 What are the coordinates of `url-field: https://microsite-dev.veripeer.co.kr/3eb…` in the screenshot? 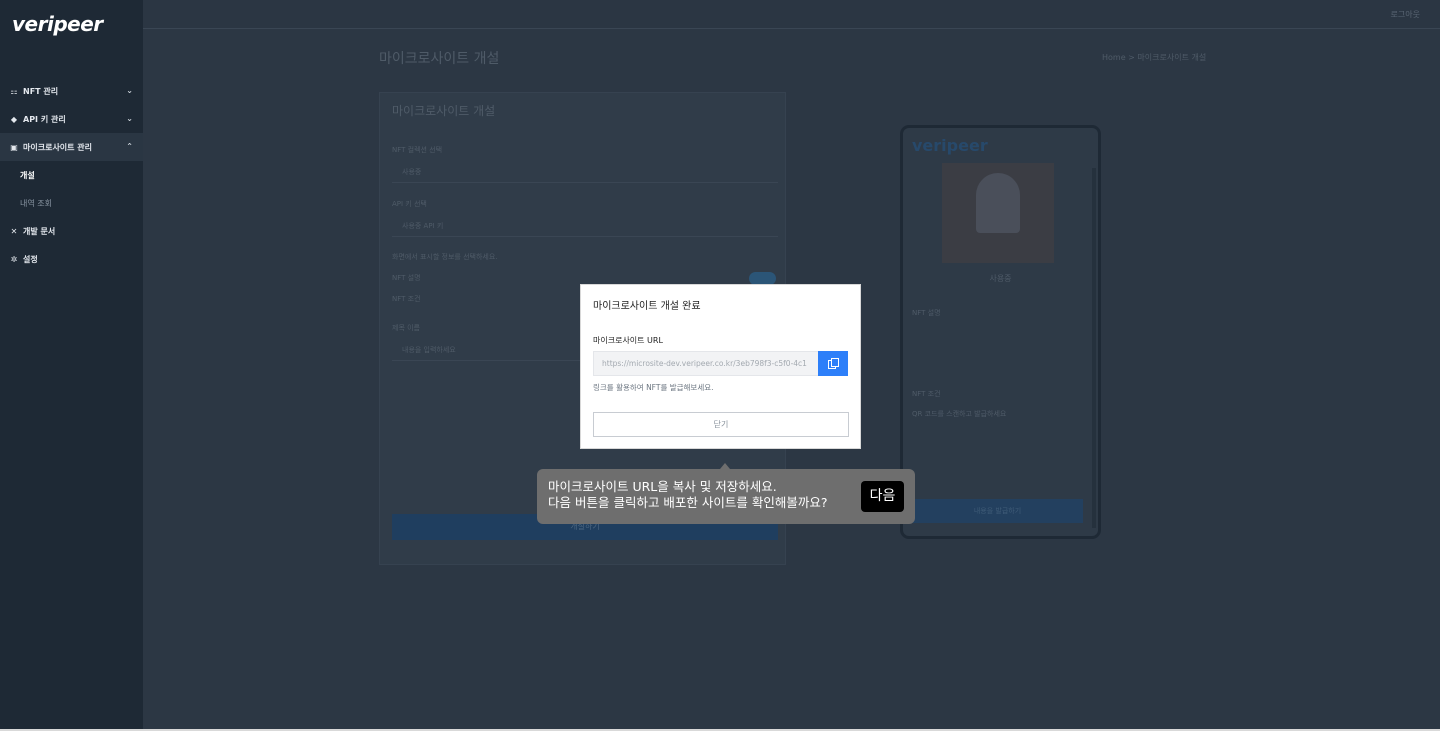 It's located at (706, 363).